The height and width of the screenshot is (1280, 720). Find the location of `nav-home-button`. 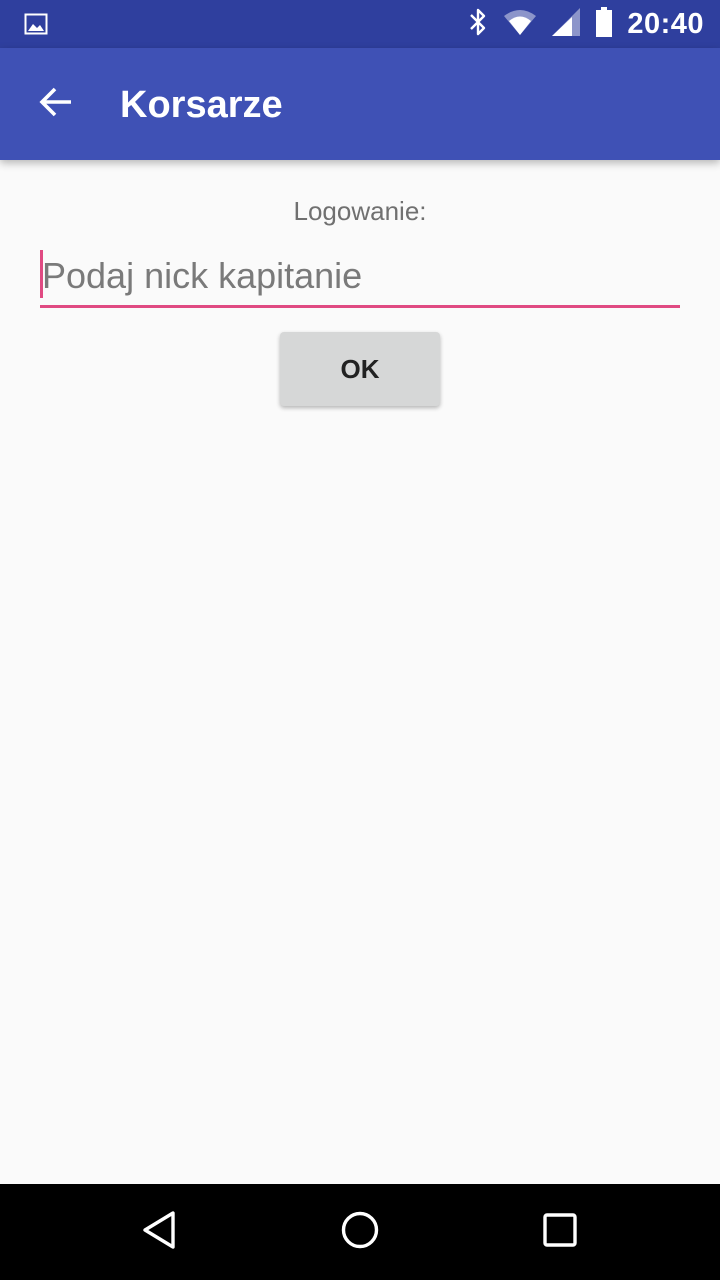

nav-home-button is located at coordinates (360, 1232).